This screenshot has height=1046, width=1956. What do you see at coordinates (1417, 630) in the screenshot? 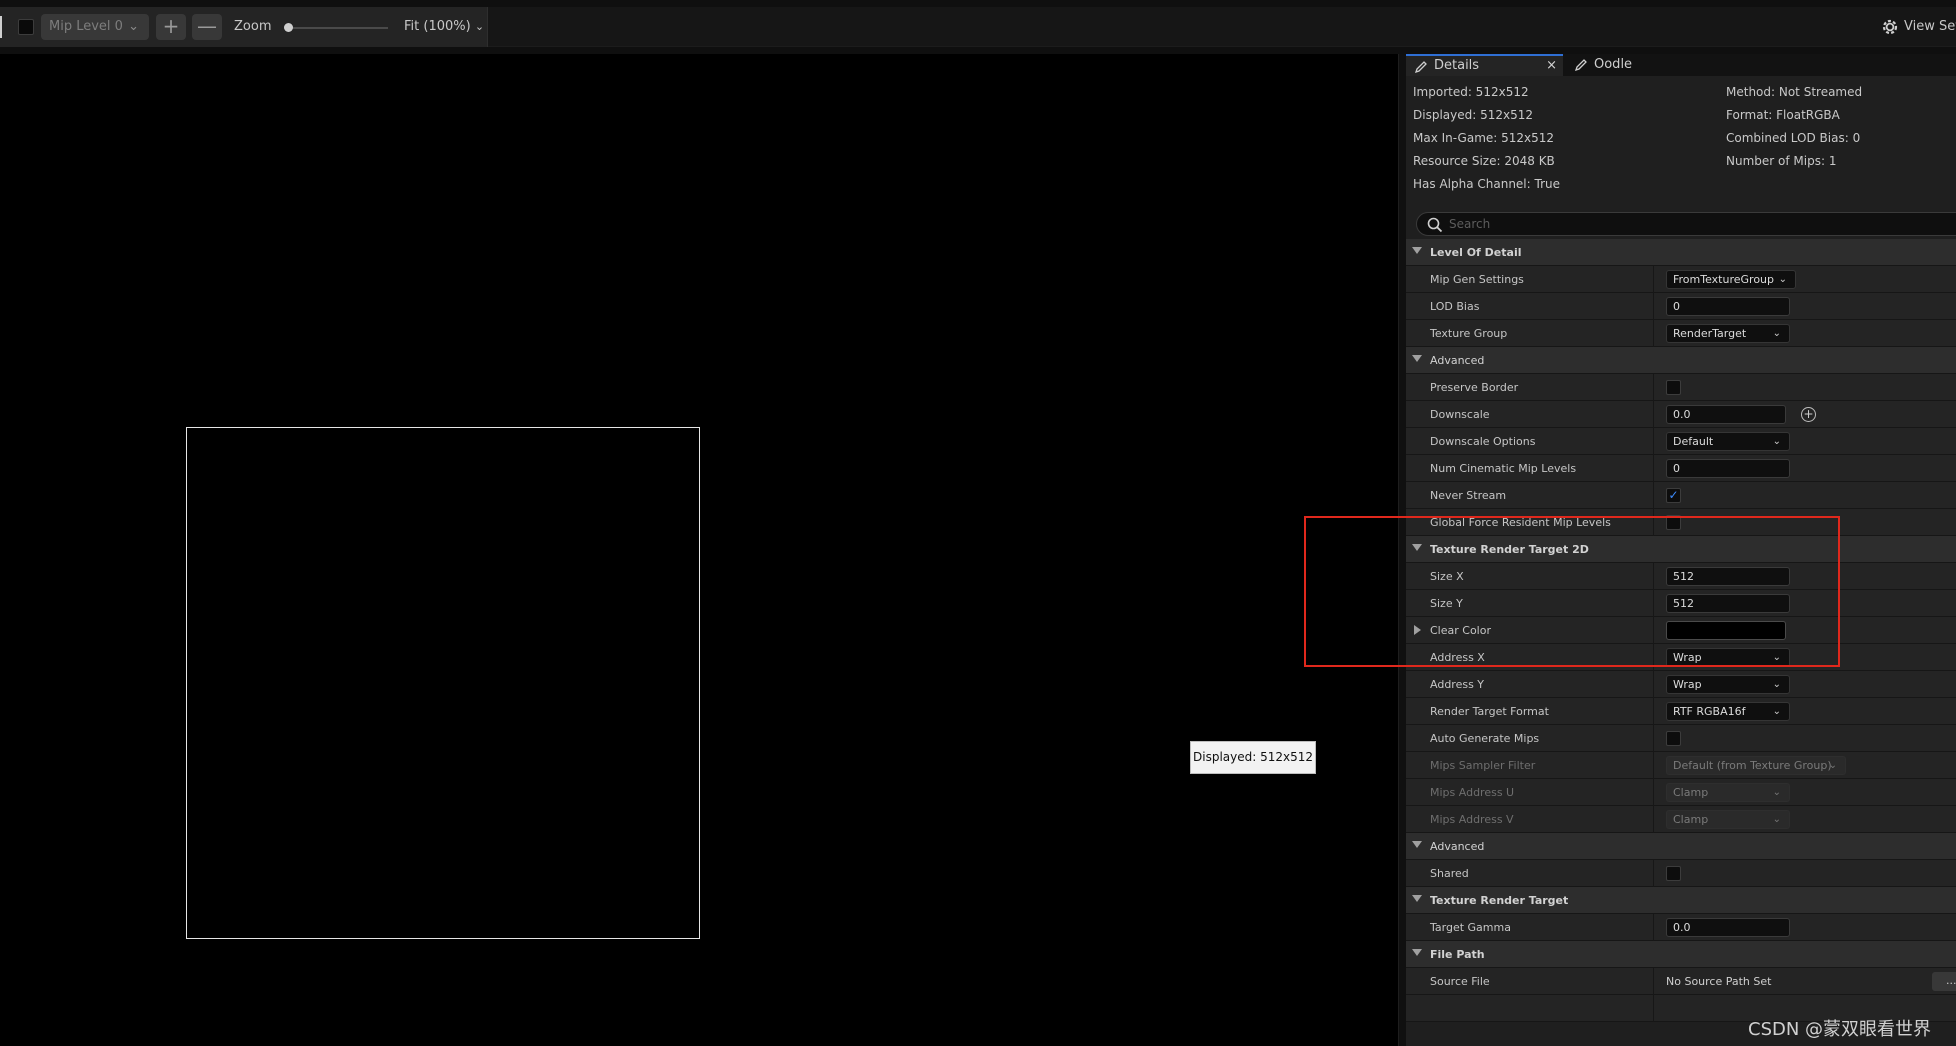
I see `caret-right-icon` at bounding box center [1417, 630].